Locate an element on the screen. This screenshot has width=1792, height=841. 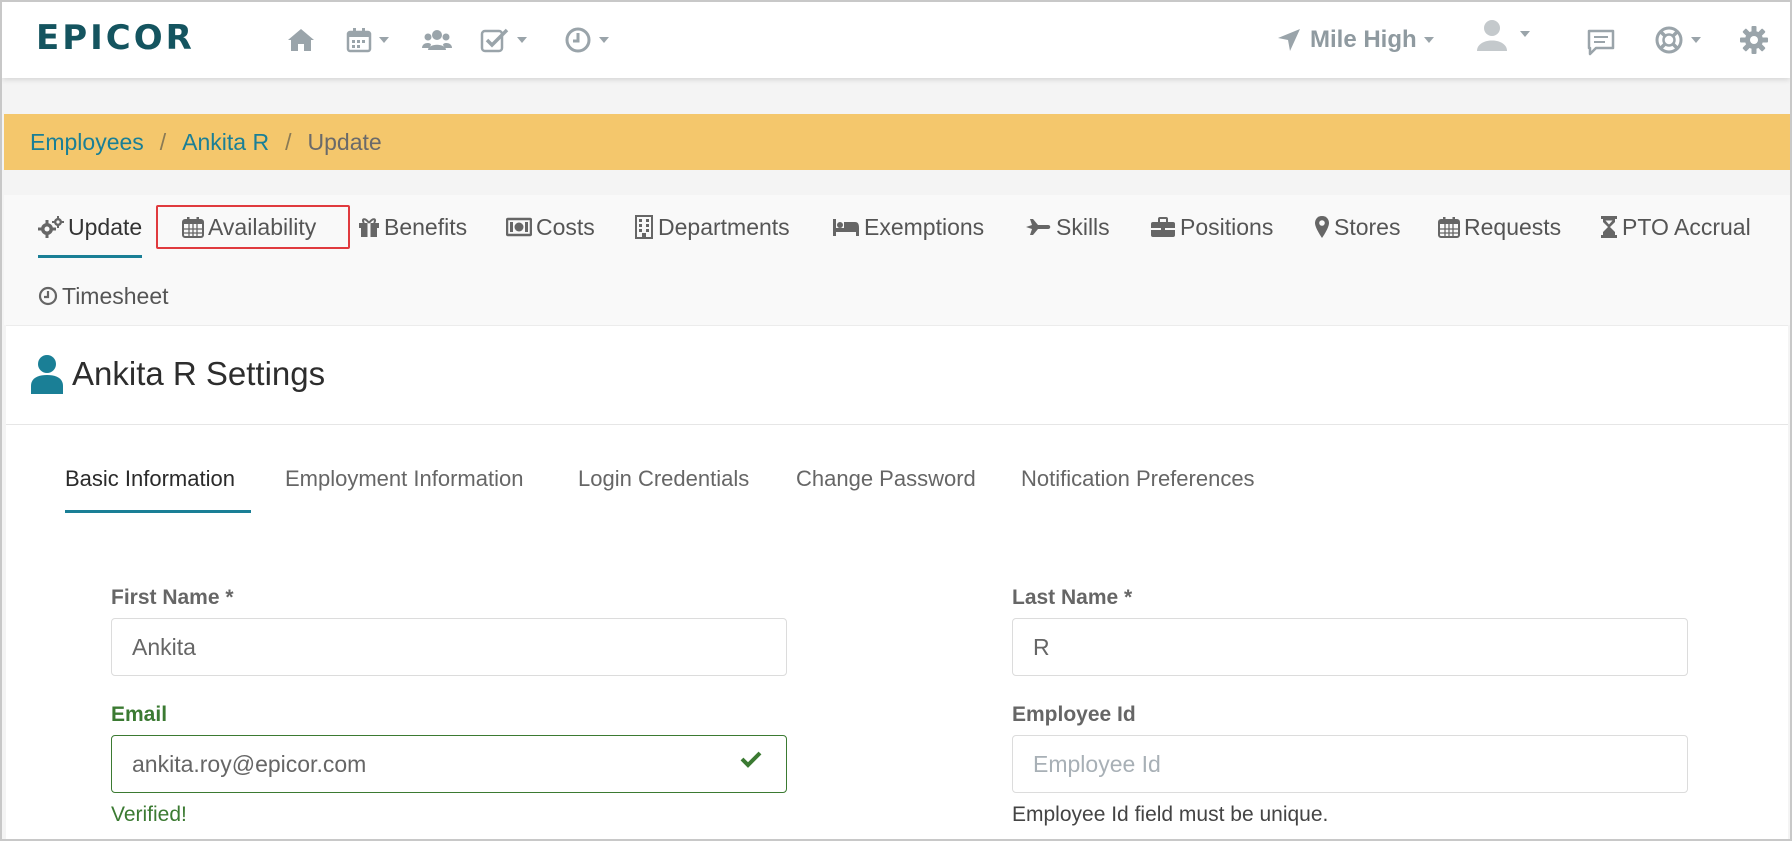
tasks-menu is located at coordinates (503, 40).